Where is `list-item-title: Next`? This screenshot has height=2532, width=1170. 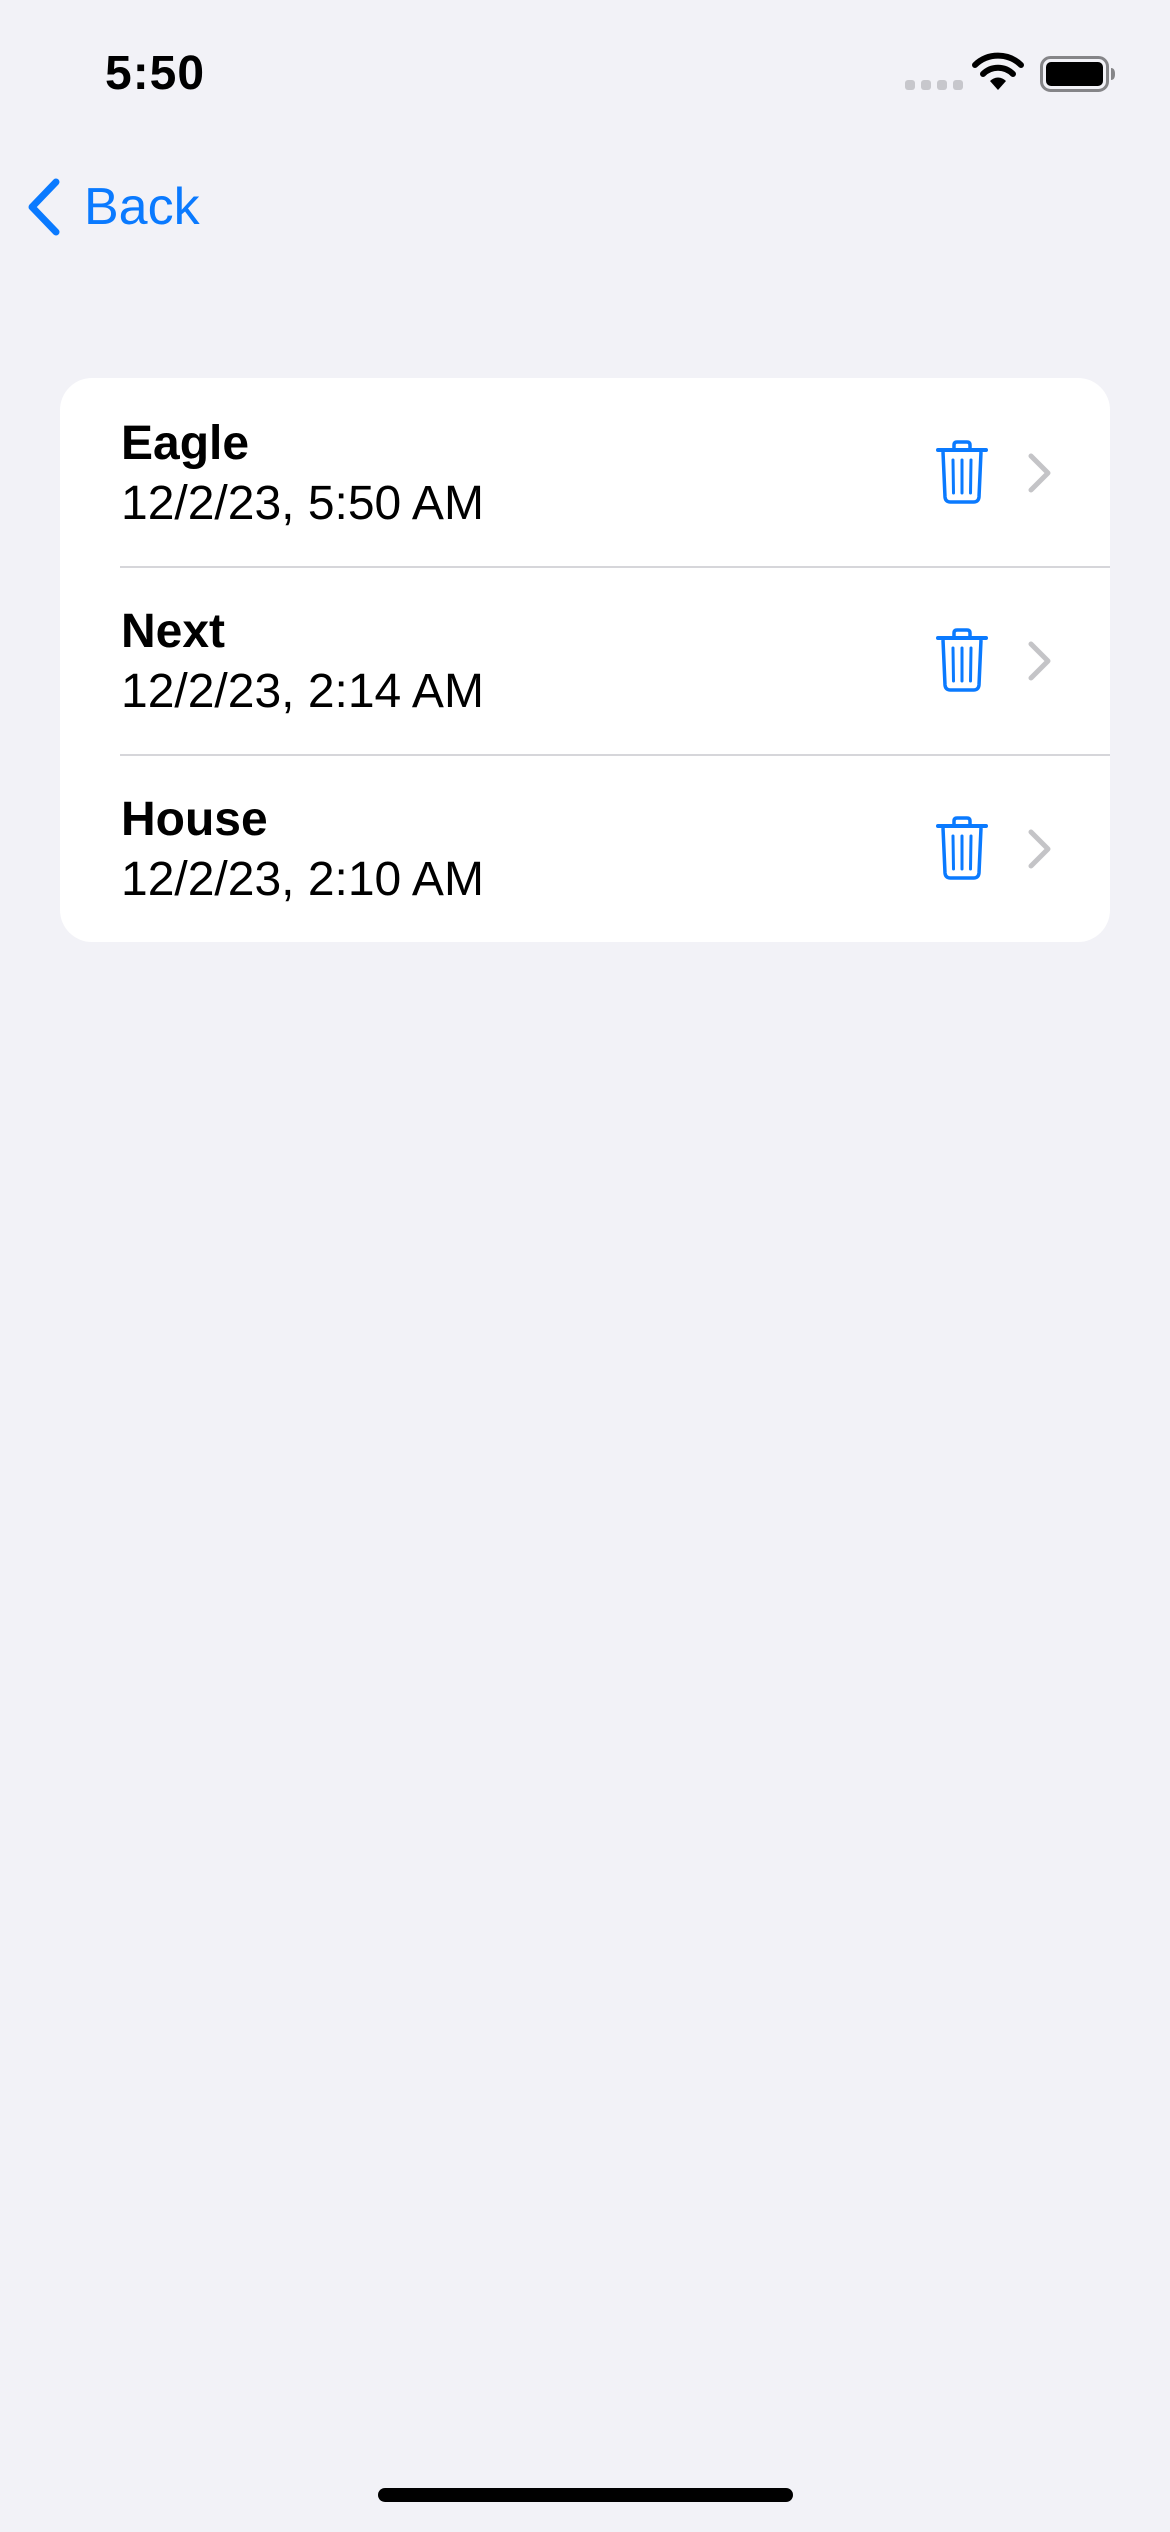
list-item-title: Next is located at coordinates (173, 631).